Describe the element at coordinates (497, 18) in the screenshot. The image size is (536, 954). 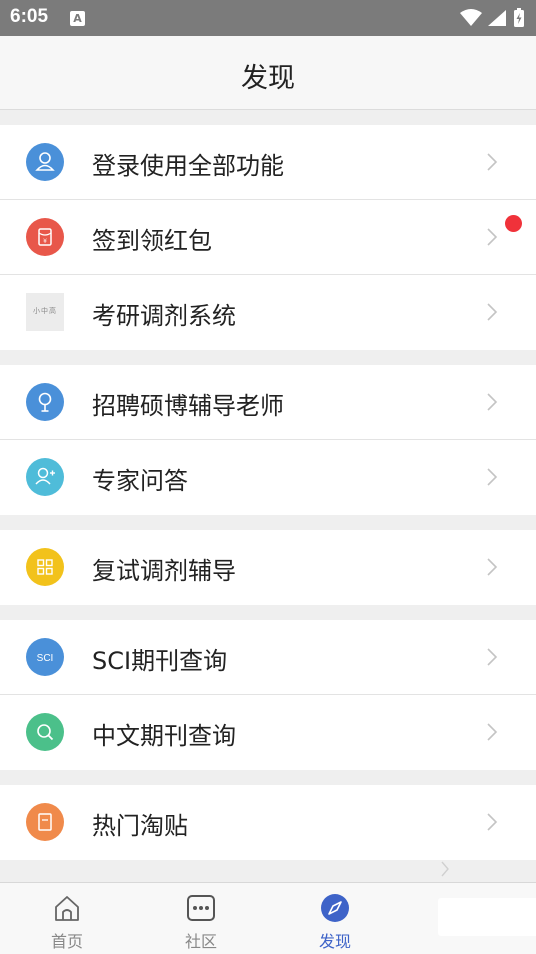
I see `signal-icon` at that location.